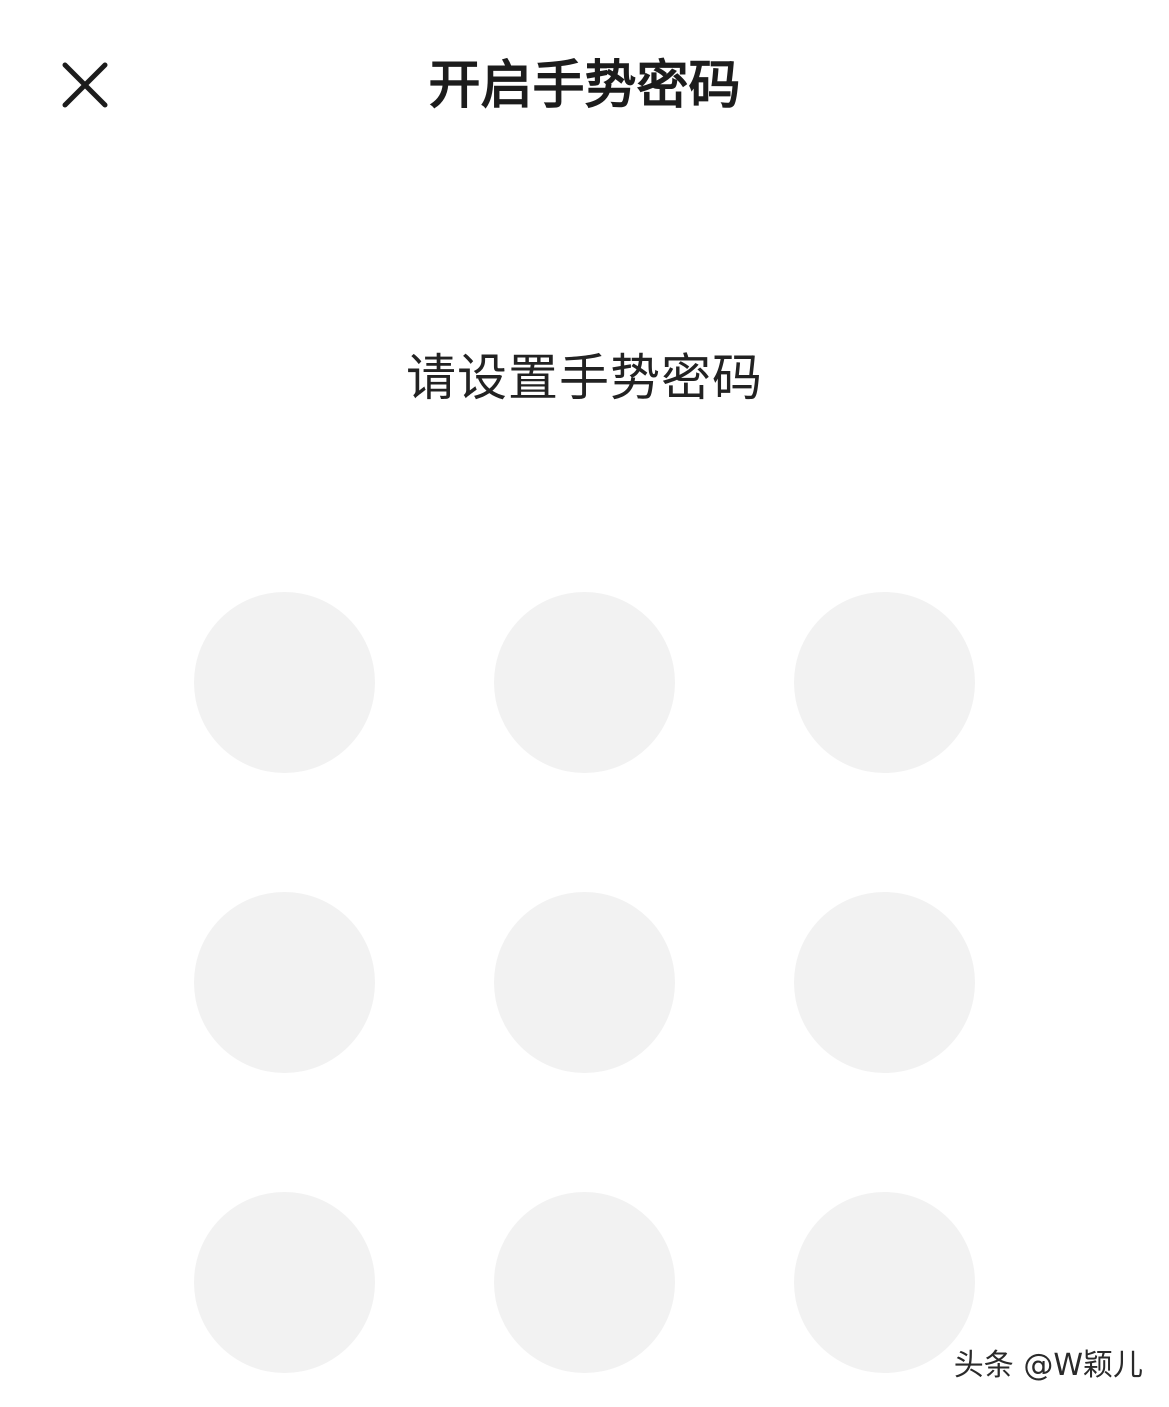  I want to click on page-title: 开启手势密码, so click(584, 86).